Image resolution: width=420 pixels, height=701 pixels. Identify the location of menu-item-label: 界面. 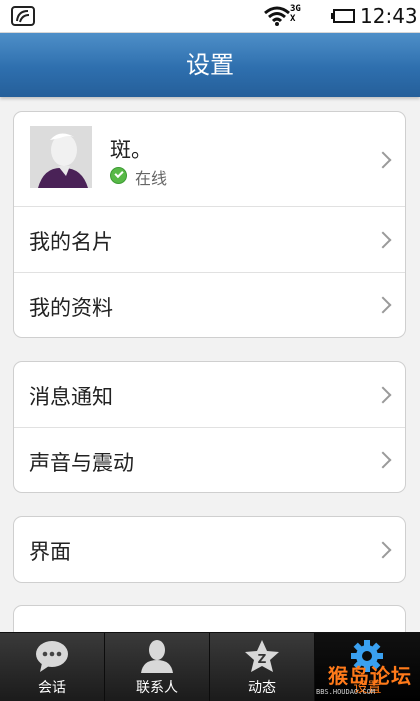
(50, 552).